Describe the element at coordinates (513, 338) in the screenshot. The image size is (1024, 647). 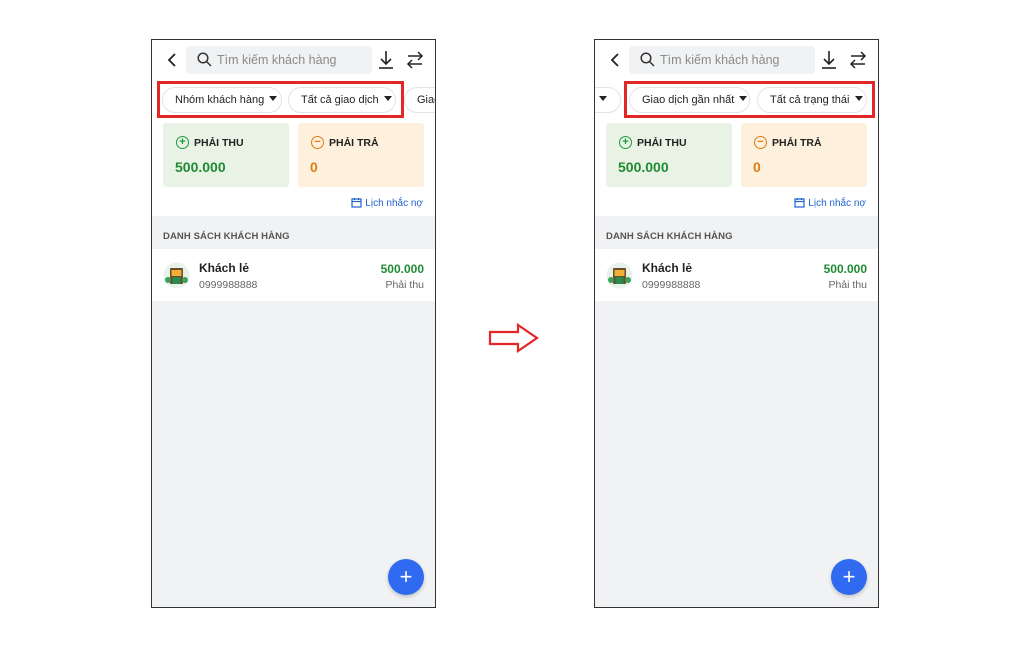
I see `arrow-right-icon` at that location.